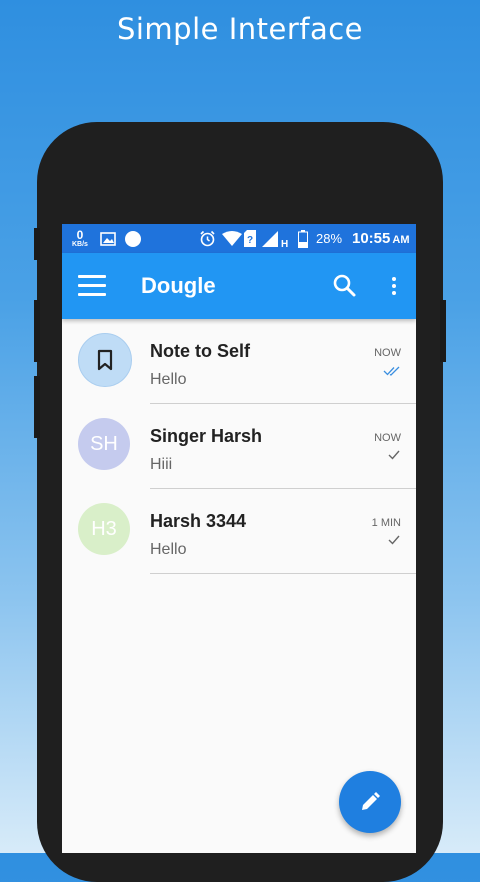 The height and width of the screenshot is (882, 480). I want to click on network-speed-value: 0, so click(80, 235).